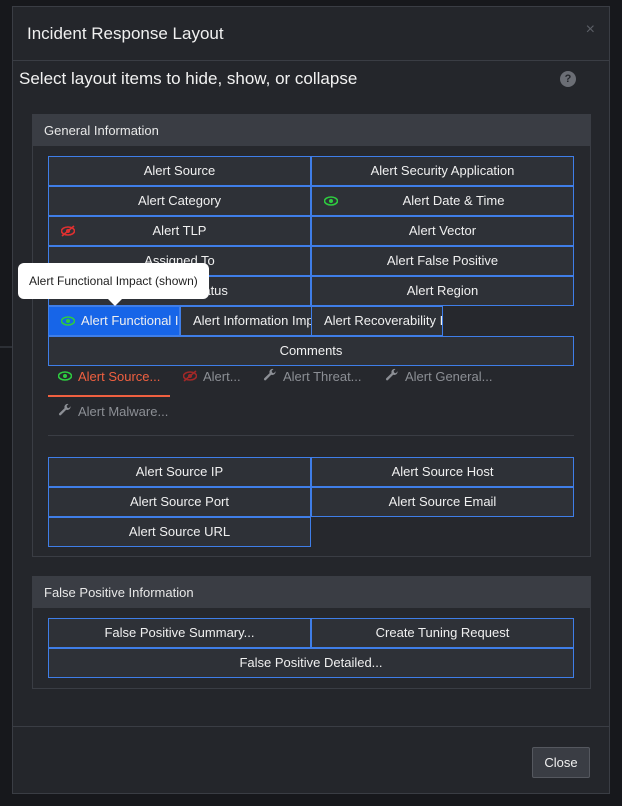 The height and width of the screenshot is (806, 622). I want to click on cell-alert-date-time: Alert Date & Time, so click(442, 201).